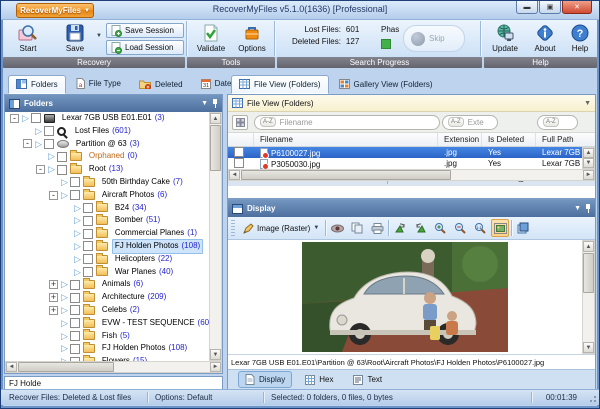 The height and width of the screenshot is (409, 600). Describe the element at coordinates (588, 297) in the screenshot. I see `preview-vscrollbar: ▲ ▼` at that location.